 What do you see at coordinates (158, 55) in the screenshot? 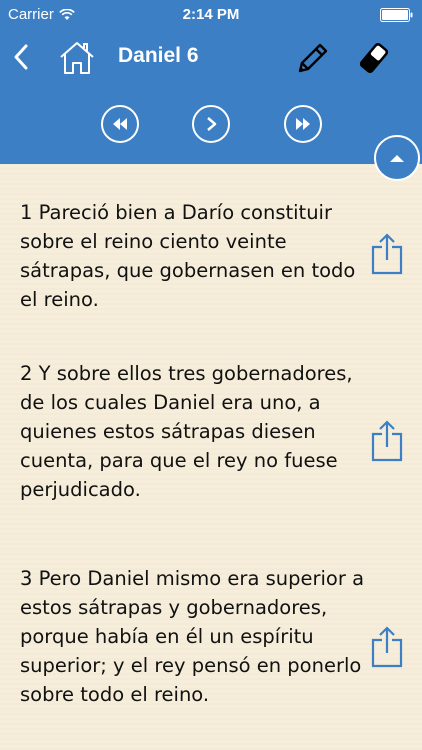
I see `page-title: Daniel 6` at bounding box center [158, 55].